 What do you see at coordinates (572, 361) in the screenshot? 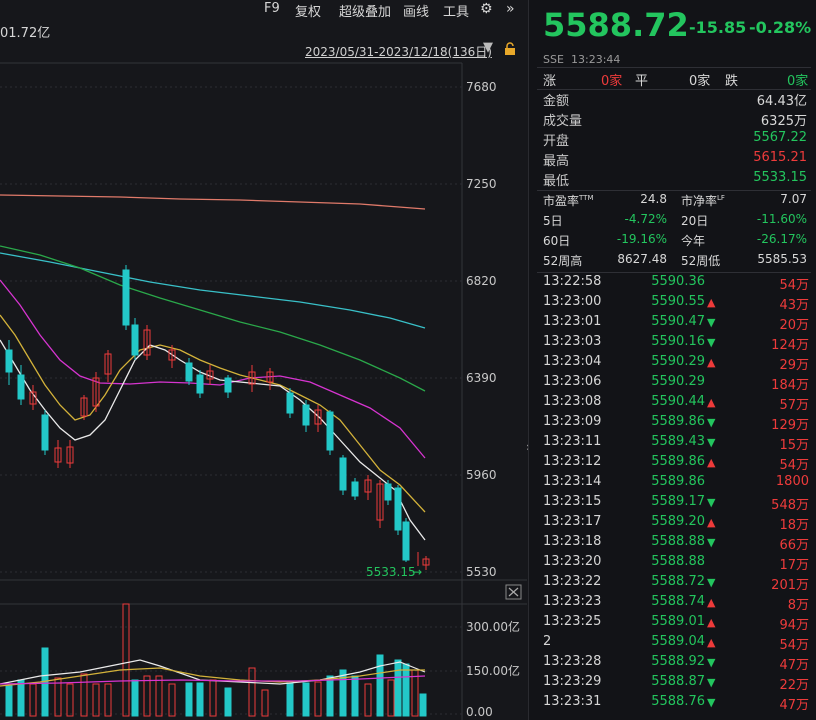
I see `tick-time: 13:23:04` at bounding box center [572, 361].